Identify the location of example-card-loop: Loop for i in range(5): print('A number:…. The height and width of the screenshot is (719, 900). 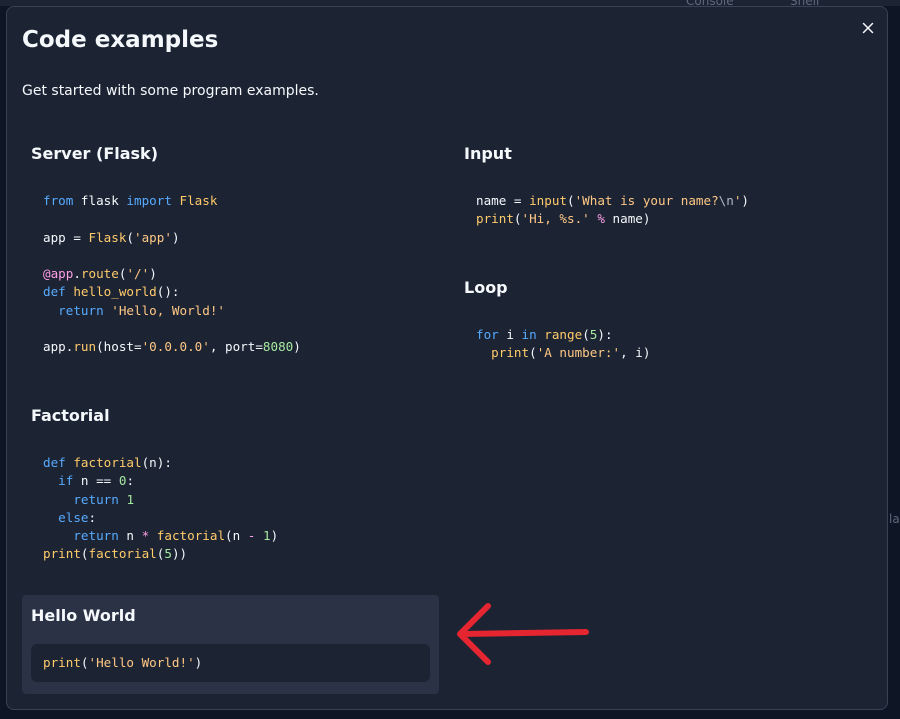
(663, 325).